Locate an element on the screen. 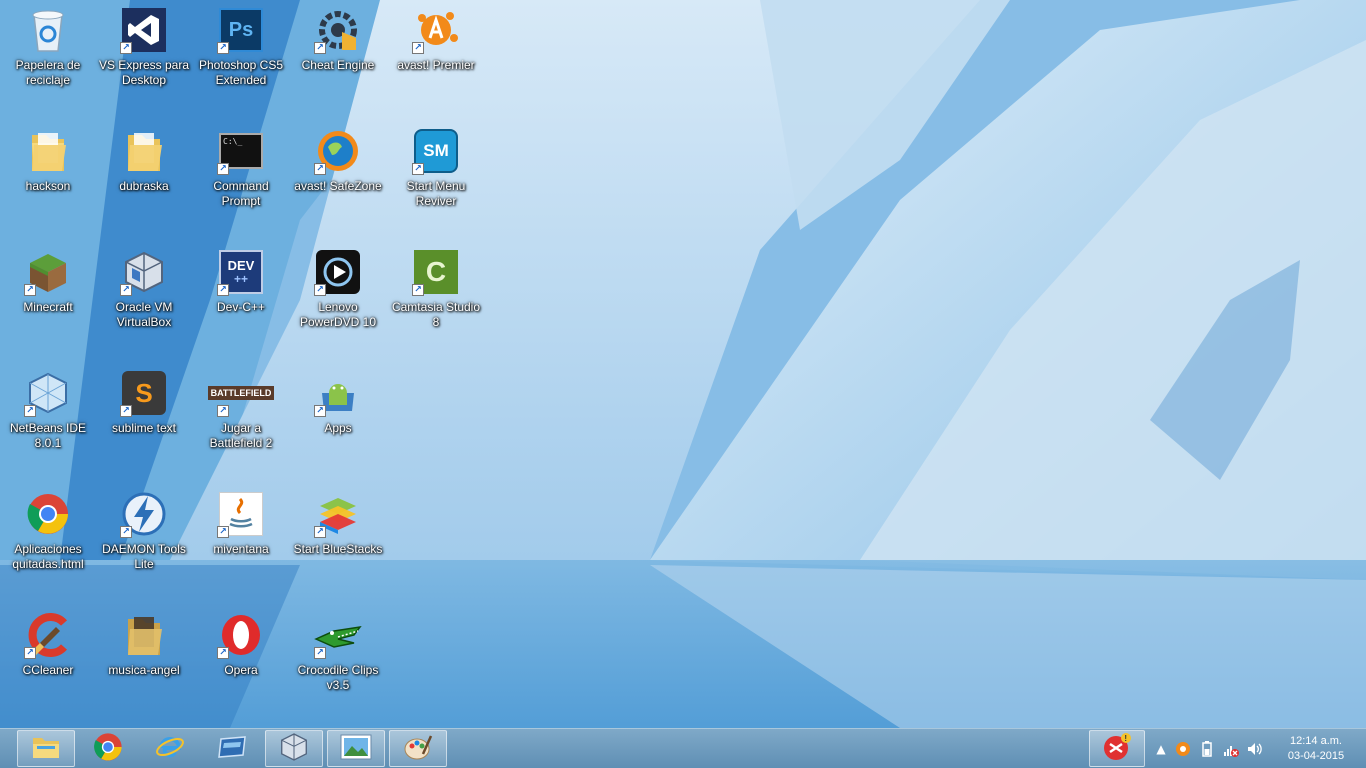 The width and height of the screenshot is (1366, 768). taskbar-internet-explorer-button is located at coordinates (170, 748).